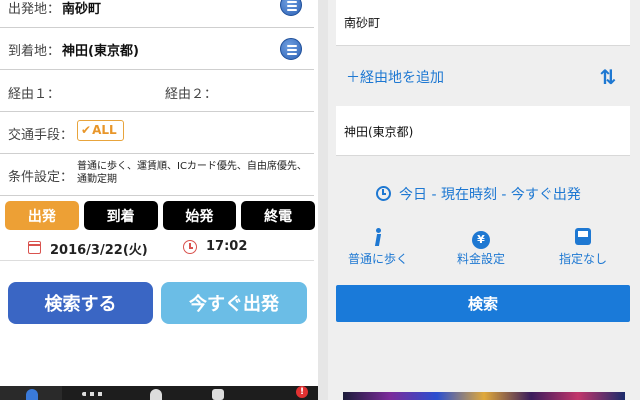  Describe the element at coordinates (377, 259) in the screenshot. I see `walk-option-label: 普通に歩く` at that location.